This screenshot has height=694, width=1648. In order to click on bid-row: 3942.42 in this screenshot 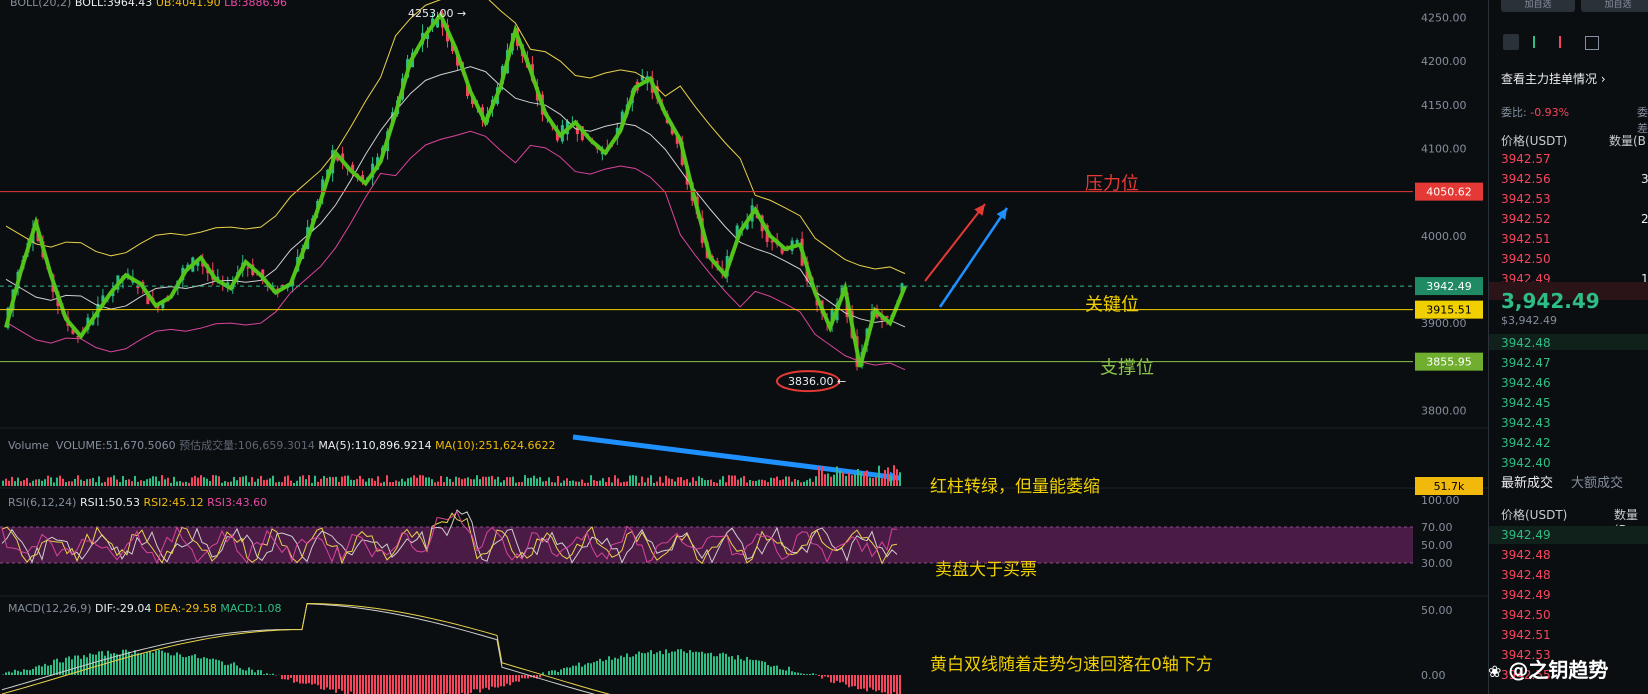, I will do `click(1526, 443)`.